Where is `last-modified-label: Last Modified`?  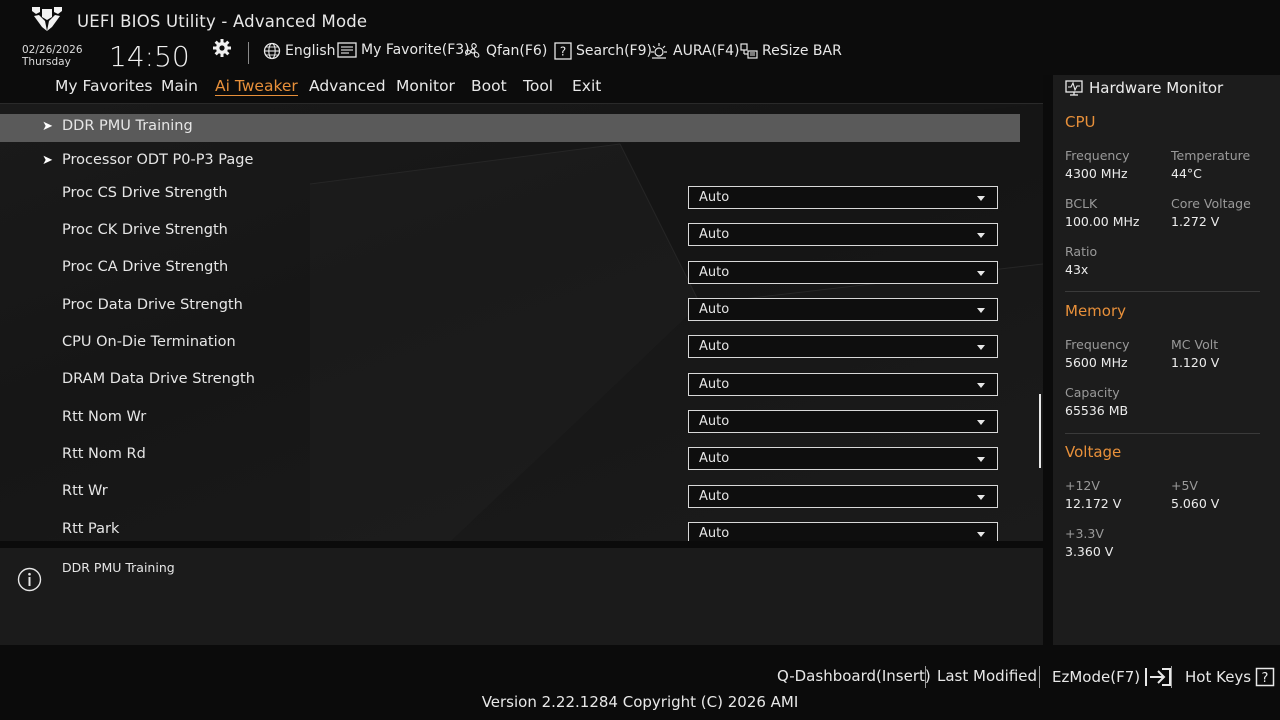
last-modified-label: Last Modified is located at coordinates (987, 676).